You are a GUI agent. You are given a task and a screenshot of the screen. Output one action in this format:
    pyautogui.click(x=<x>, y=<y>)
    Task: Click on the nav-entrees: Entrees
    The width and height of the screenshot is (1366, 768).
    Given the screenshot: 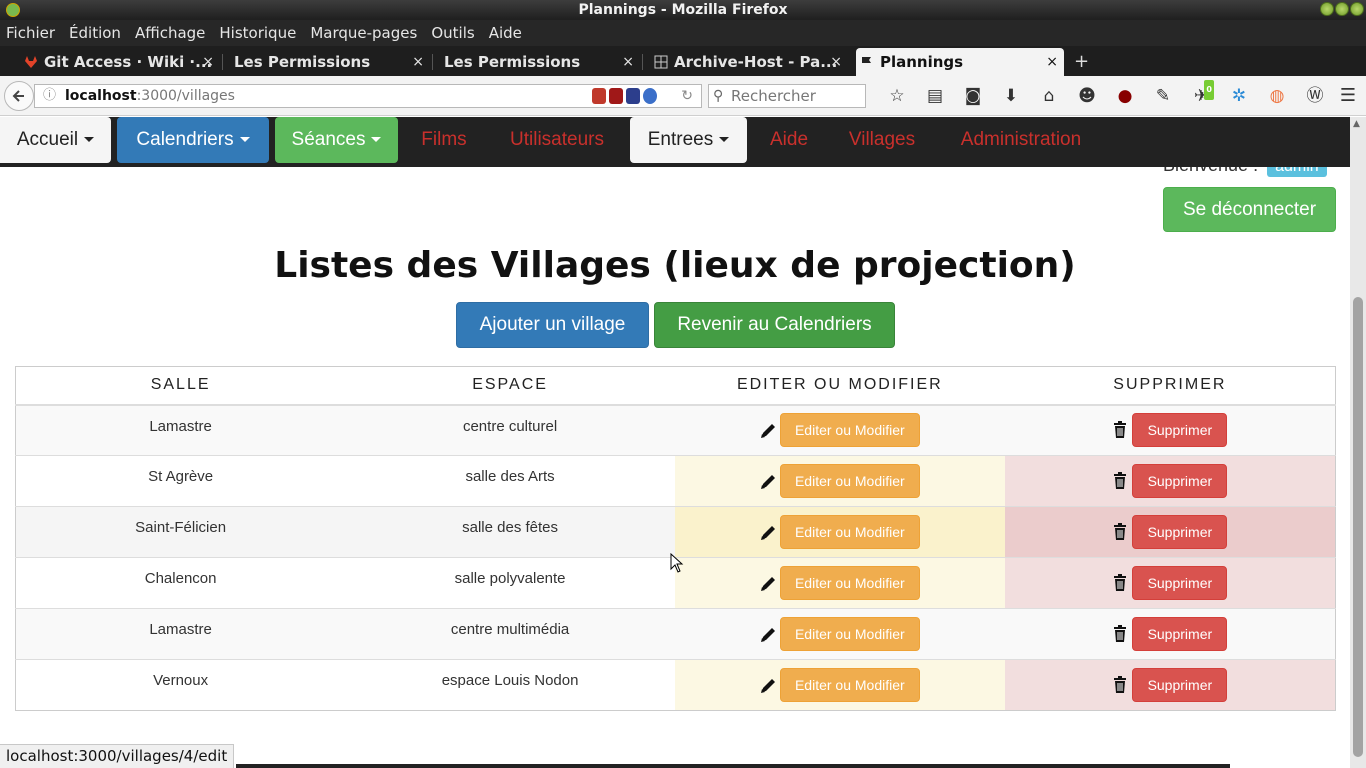 What is the action you would take?
    pyautogui.click(x=688, y=140)
    